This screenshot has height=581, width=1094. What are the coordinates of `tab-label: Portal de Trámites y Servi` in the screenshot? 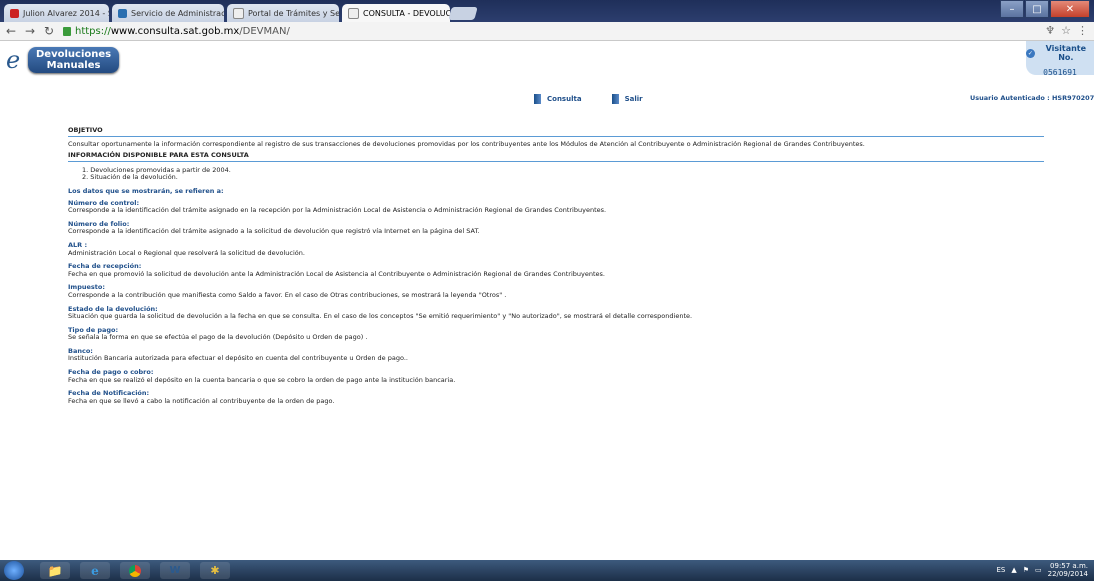 It's located at (293, 13).